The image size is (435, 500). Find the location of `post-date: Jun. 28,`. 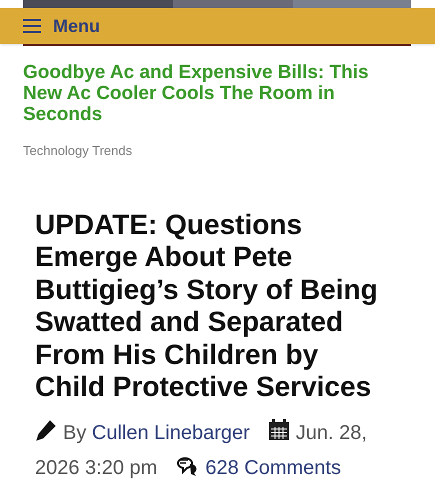

post-date: Jun. 28, is located at coordinates (331, 433).